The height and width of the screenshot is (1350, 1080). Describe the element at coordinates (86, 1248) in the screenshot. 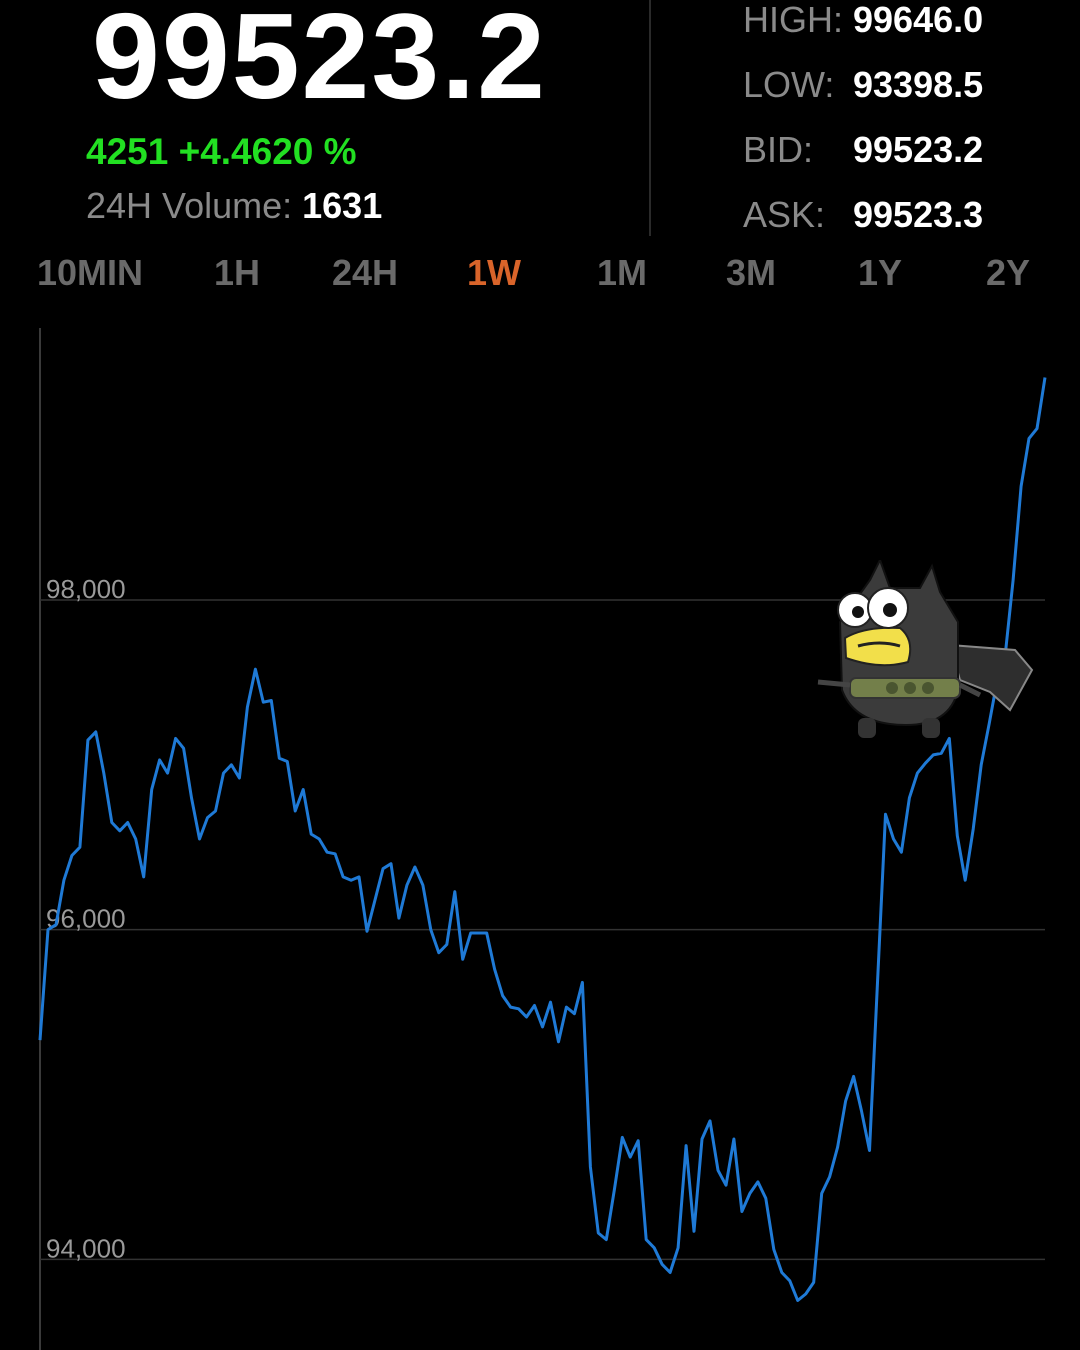

I see `y-tick-label: 94,000` at that location.